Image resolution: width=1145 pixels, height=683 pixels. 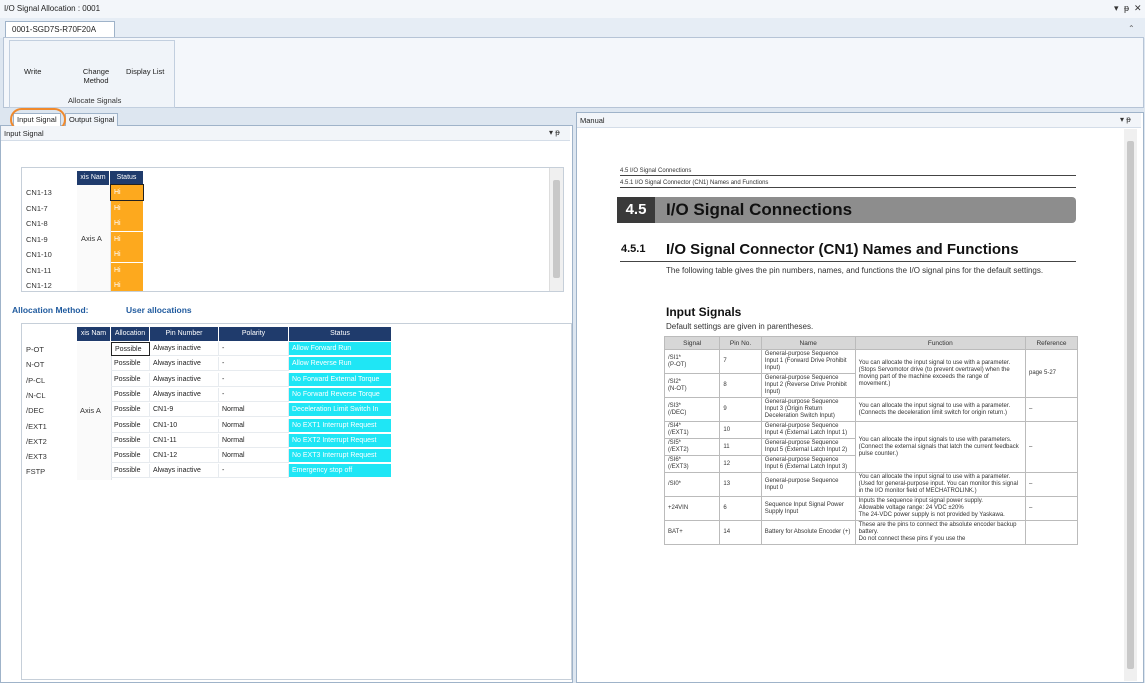 What do you see at coordinates (340, 440) in the screenshot?
I see `status-cell: No EXT2 Interrupt Request` at bounding box center [340, 440].